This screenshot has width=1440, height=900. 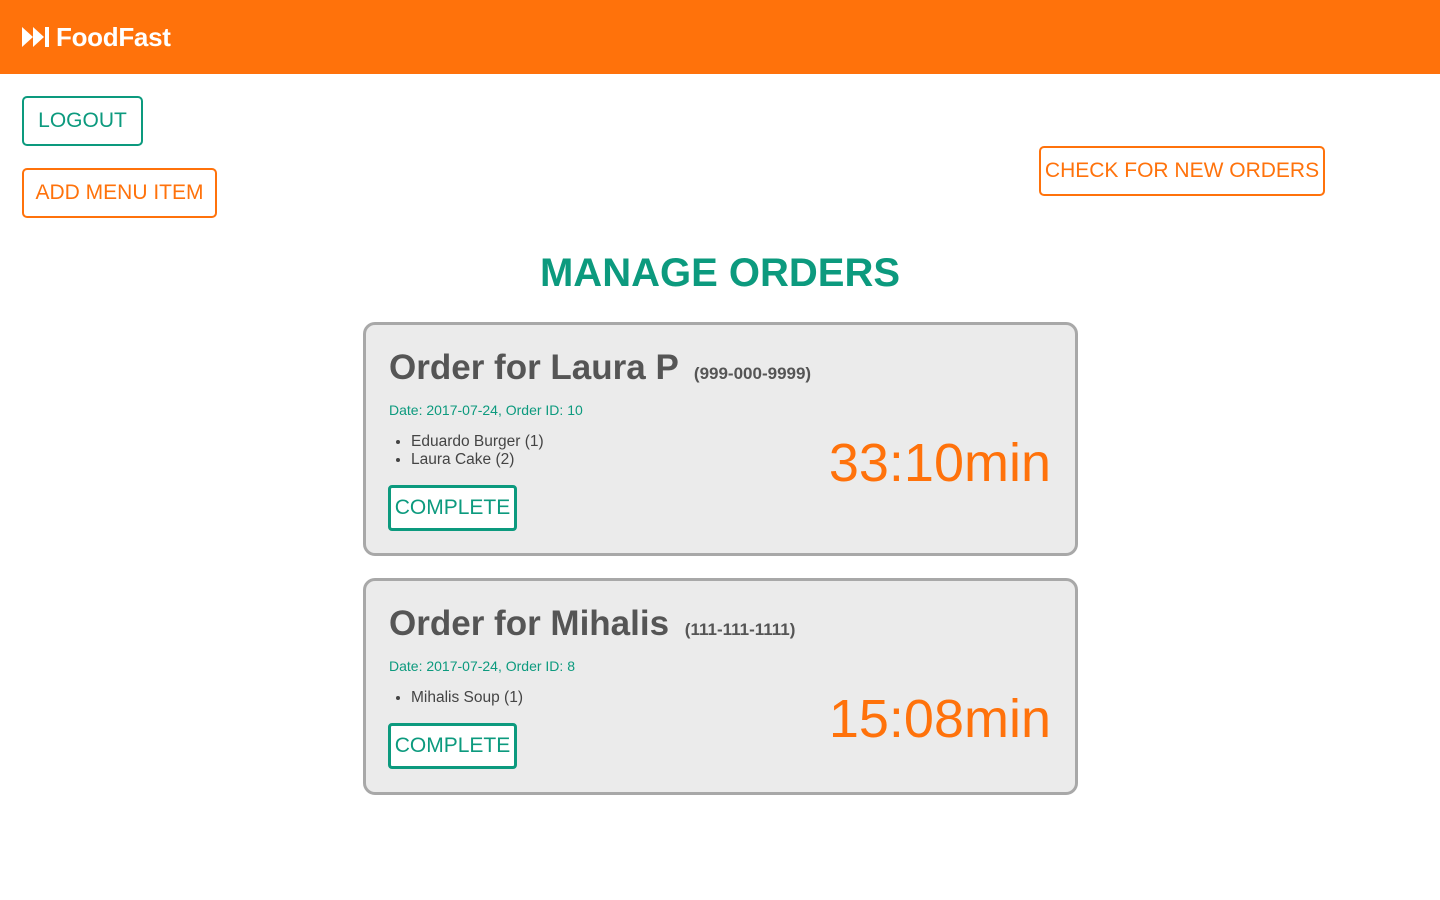 I want to click on order-customer: Order for Laura P, so click(x=534, y=367).